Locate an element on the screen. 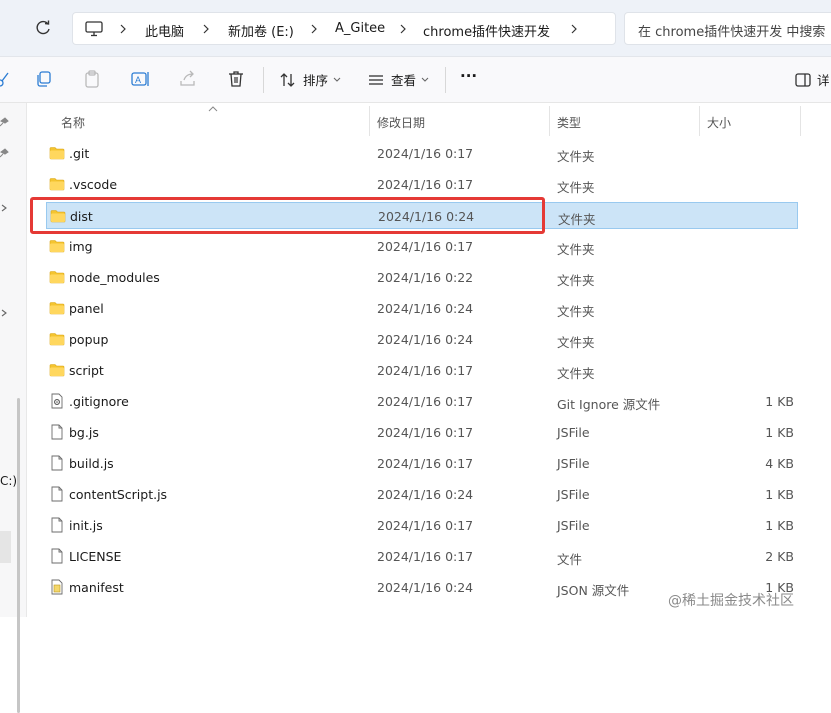 This screenshot has height=713, width=831. file-row: popup 2024/1/16 0:24 文件夹 is located at coordinates (422, 339).